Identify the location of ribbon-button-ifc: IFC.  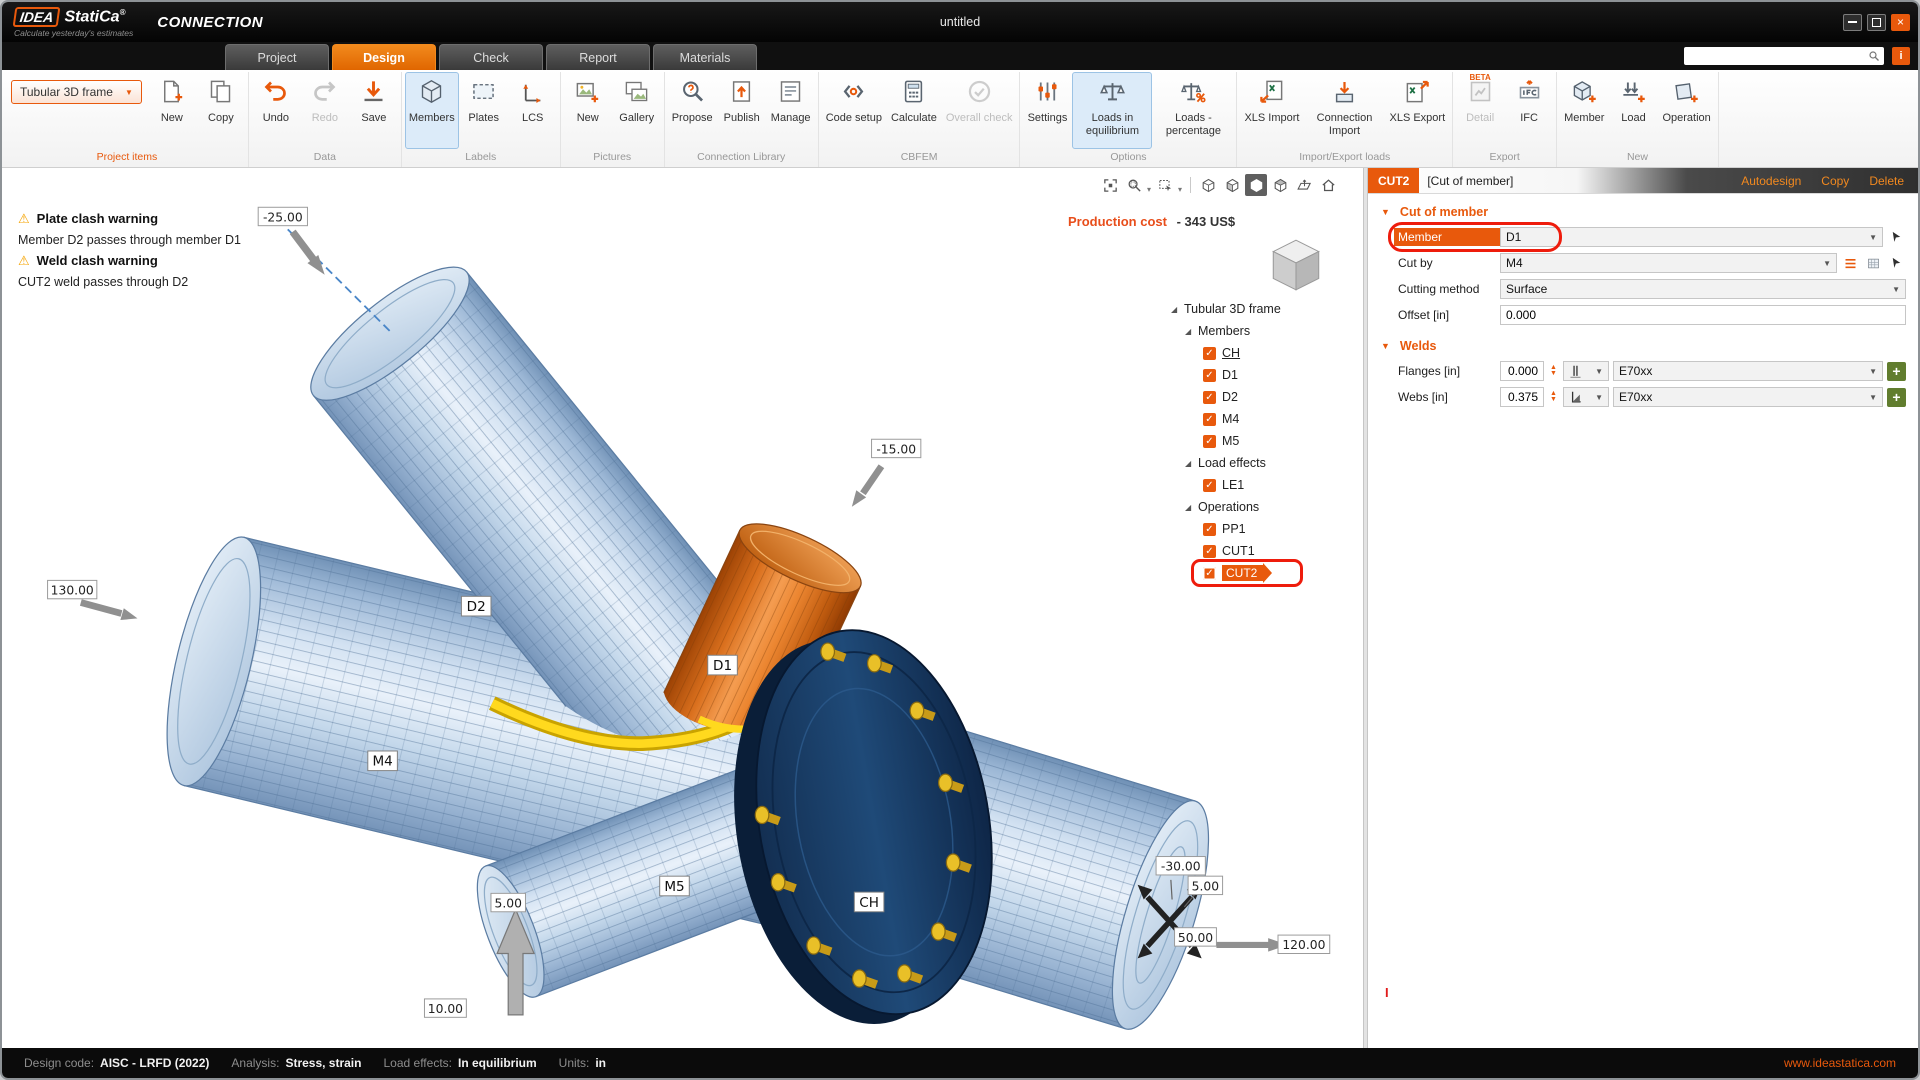
(1529, 110).